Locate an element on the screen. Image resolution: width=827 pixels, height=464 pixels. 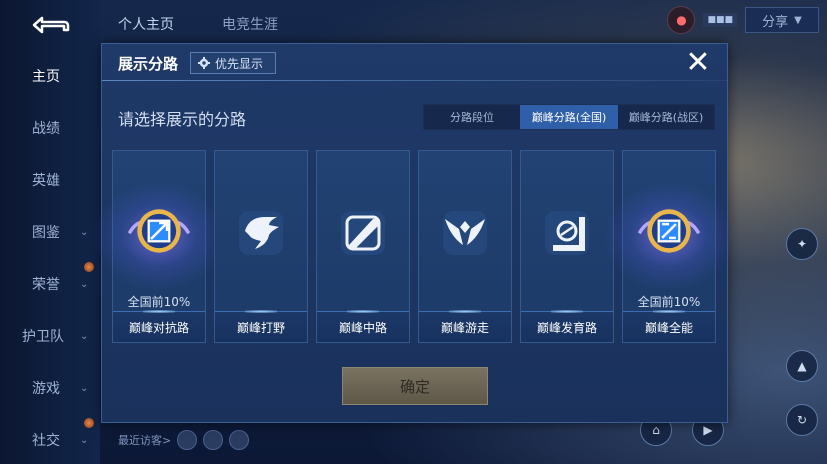
sidebar-item-social: 社交 ⌄ is located at coordinates (50, 440).